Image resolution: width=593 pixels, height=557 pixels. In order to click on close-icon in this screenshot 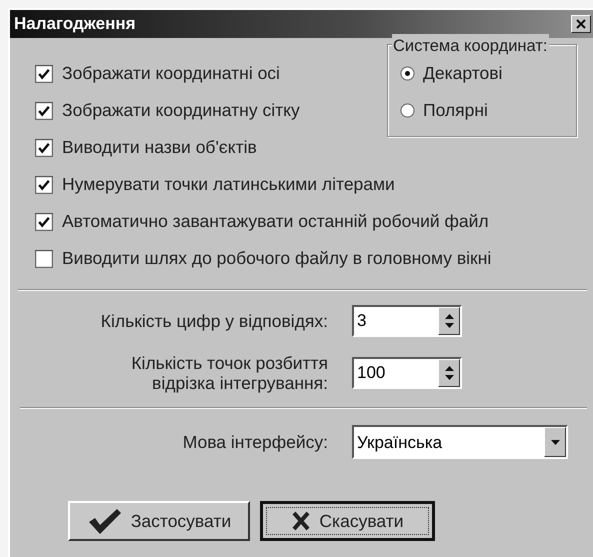, I will do `click(581, 24)`.